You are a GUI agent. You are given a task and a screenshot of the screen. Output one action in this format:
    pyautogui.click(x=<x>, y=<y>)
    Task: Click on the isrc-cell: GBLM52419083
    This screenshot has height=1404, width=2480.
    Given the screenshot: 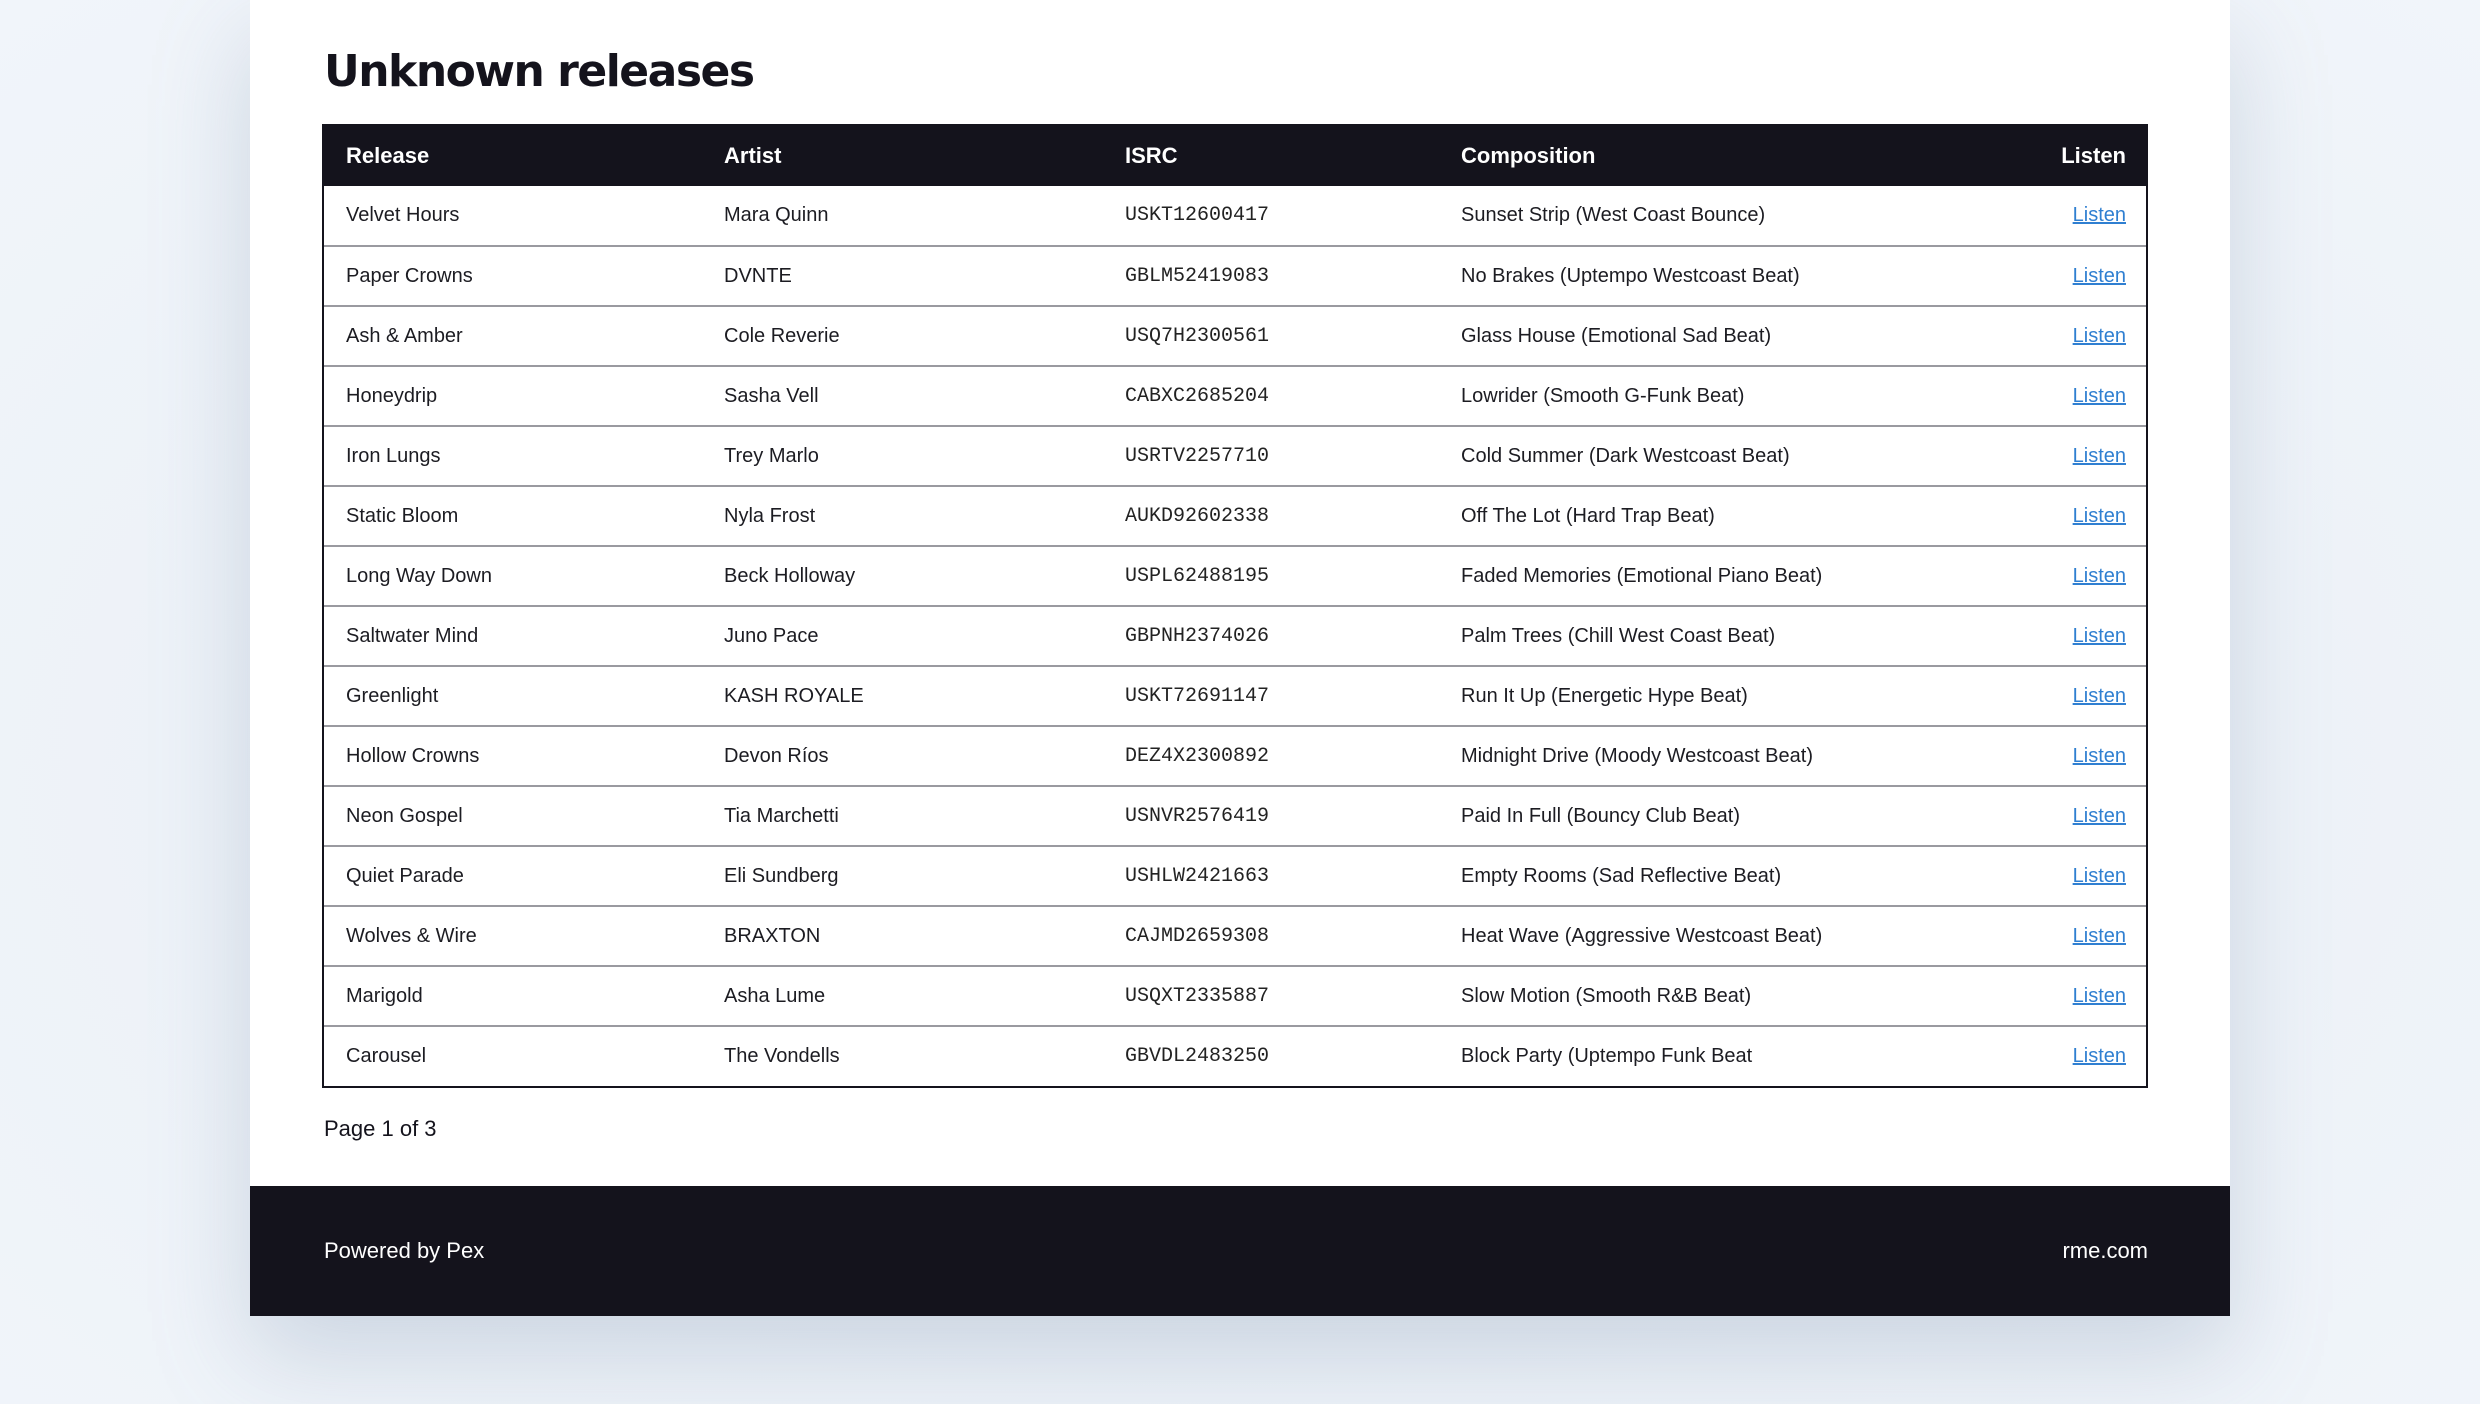 What is the action you would take?
    pyautogui.click(x=1197, y=276)
    